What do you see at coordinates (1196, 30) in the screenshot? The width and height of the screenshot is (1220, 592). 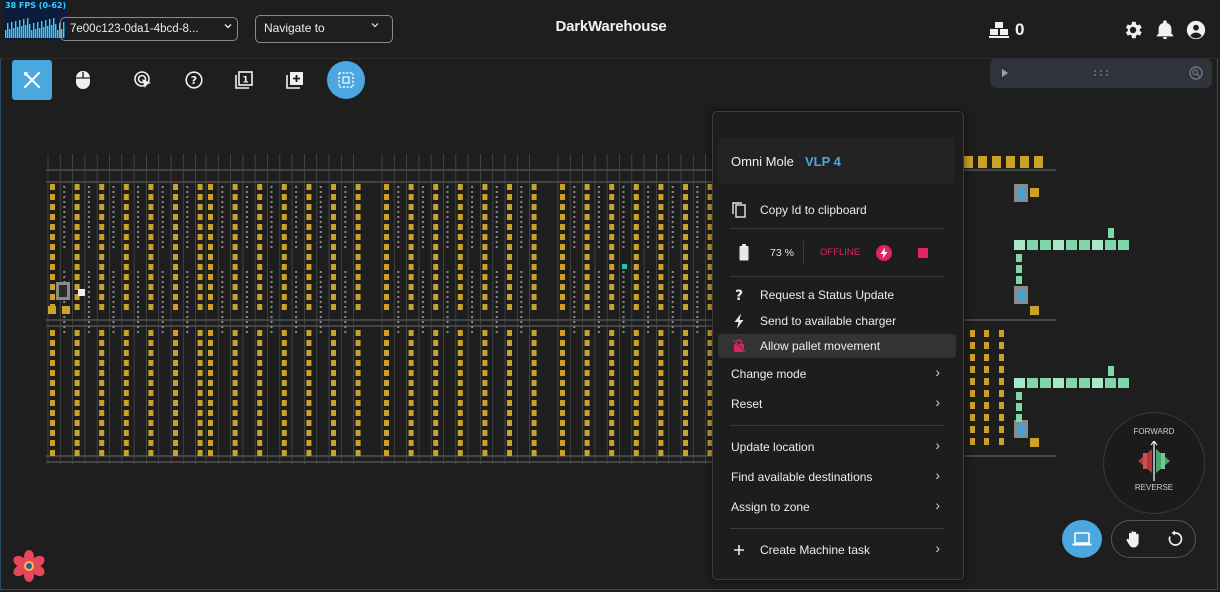 I see `account-icon` at bounding box center [1196, 30].